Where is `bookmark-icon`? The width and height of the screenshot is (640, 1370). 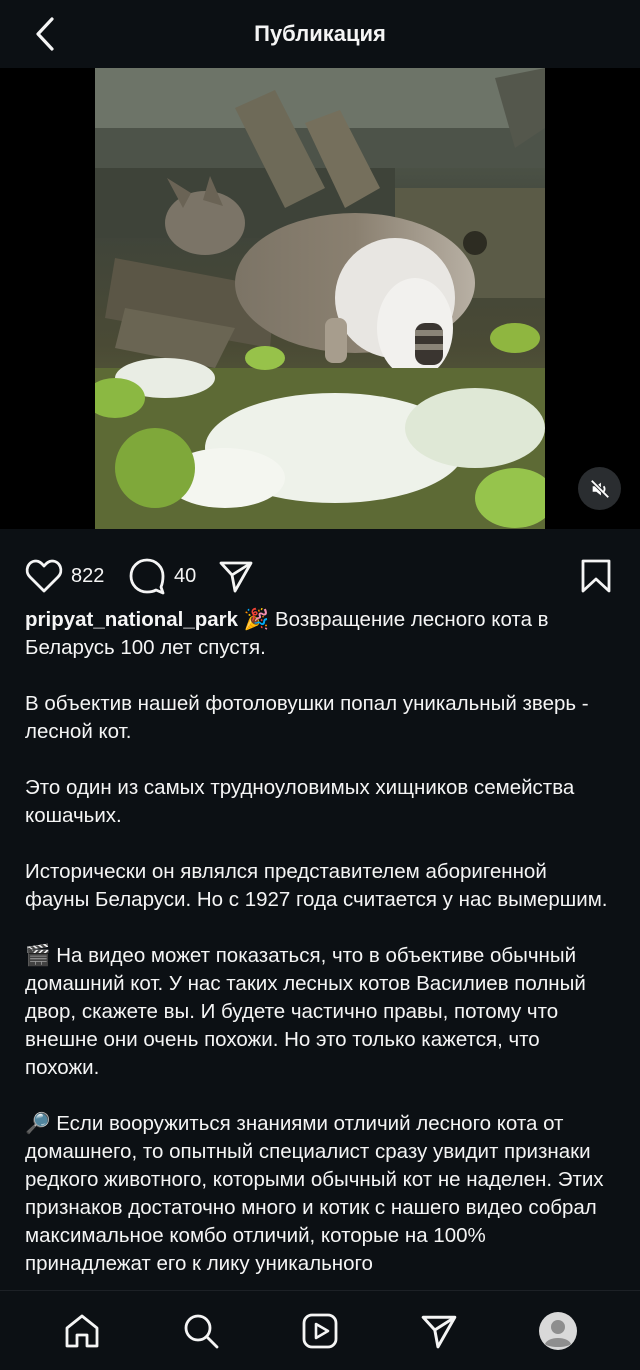
bookmark-icon is located at coordinates (596, 576).